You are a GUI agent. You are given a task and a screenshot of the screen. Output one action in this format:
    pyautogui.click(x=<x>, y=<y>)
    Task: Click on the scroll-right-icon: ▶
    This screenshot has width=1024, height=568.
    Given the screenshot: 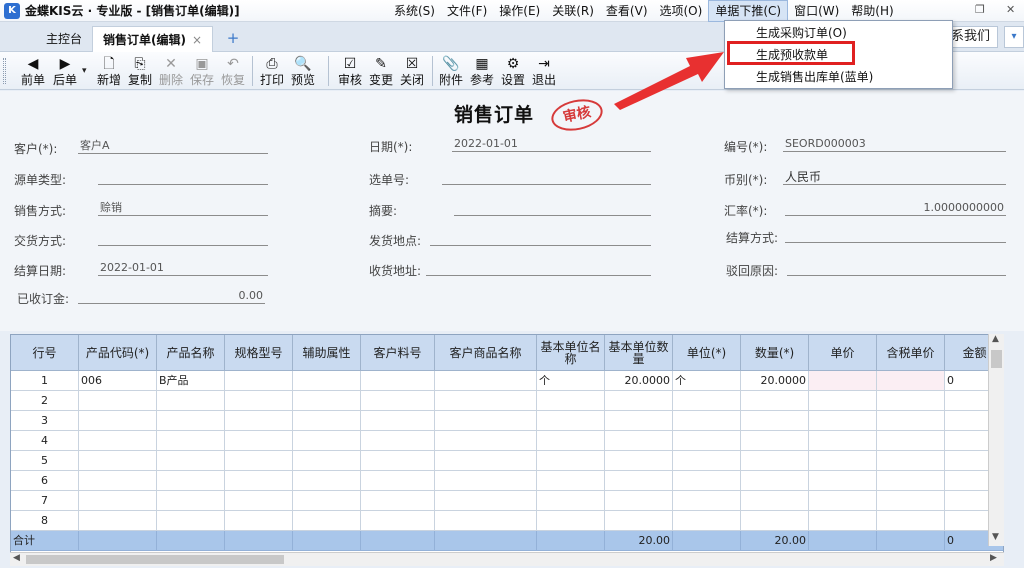 What is the action you would take?
    pyautogui.click(x=993, y=558)
    